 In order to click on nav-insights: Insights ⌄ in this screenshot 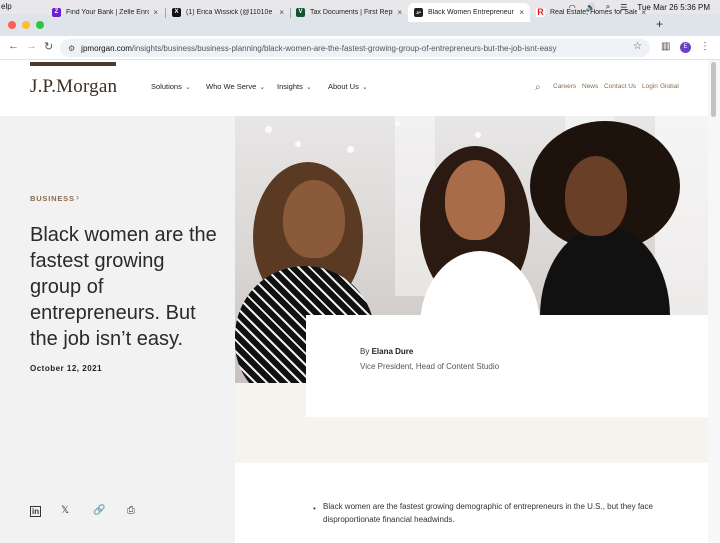, I will do `click(294, 86)`.